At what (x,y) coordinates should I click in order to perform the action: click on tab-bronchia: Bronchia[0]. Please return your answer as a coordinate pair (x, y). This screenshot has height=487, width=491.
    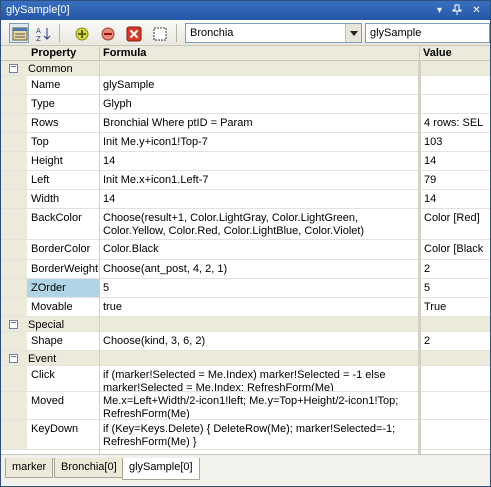
    Looking at the image, I should click on (89, 468).